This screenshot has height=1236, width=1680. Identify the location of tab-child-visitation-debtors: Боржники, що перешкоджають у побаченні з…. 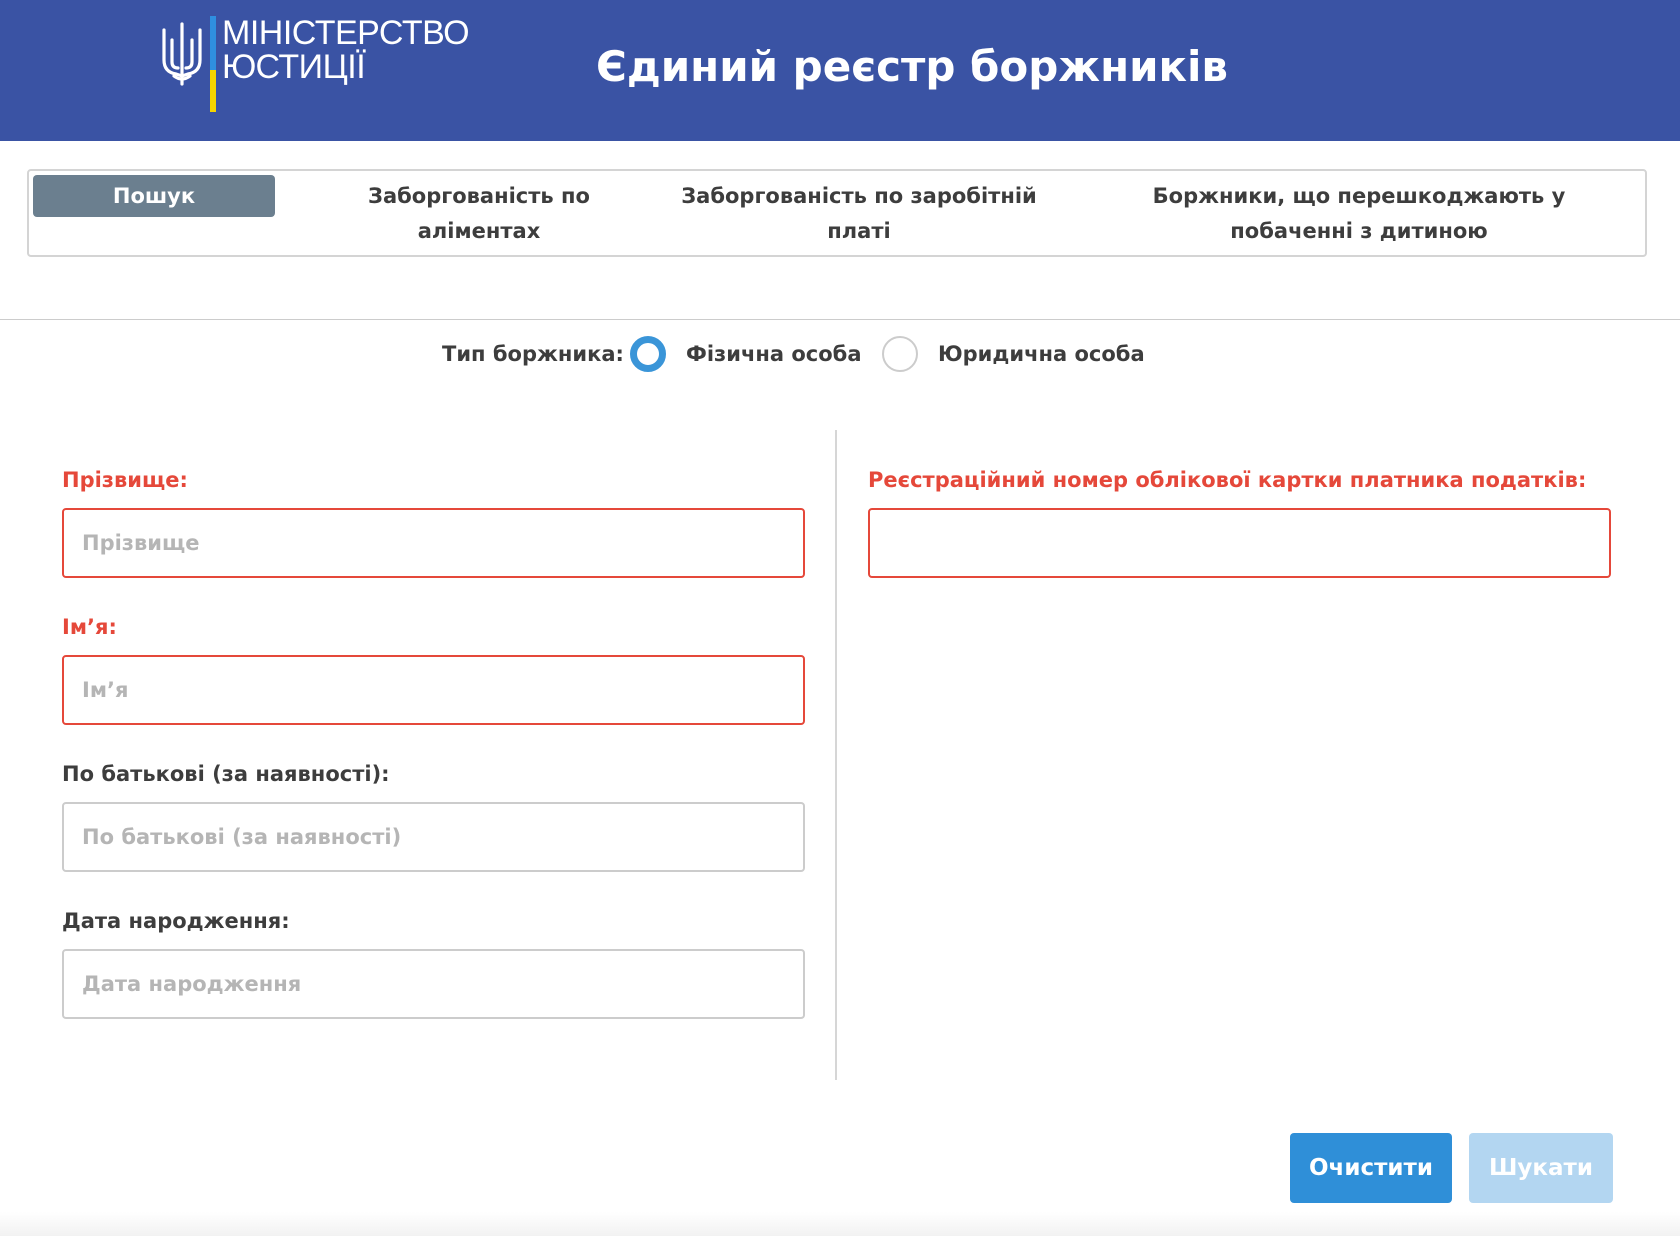
(1359, 214).